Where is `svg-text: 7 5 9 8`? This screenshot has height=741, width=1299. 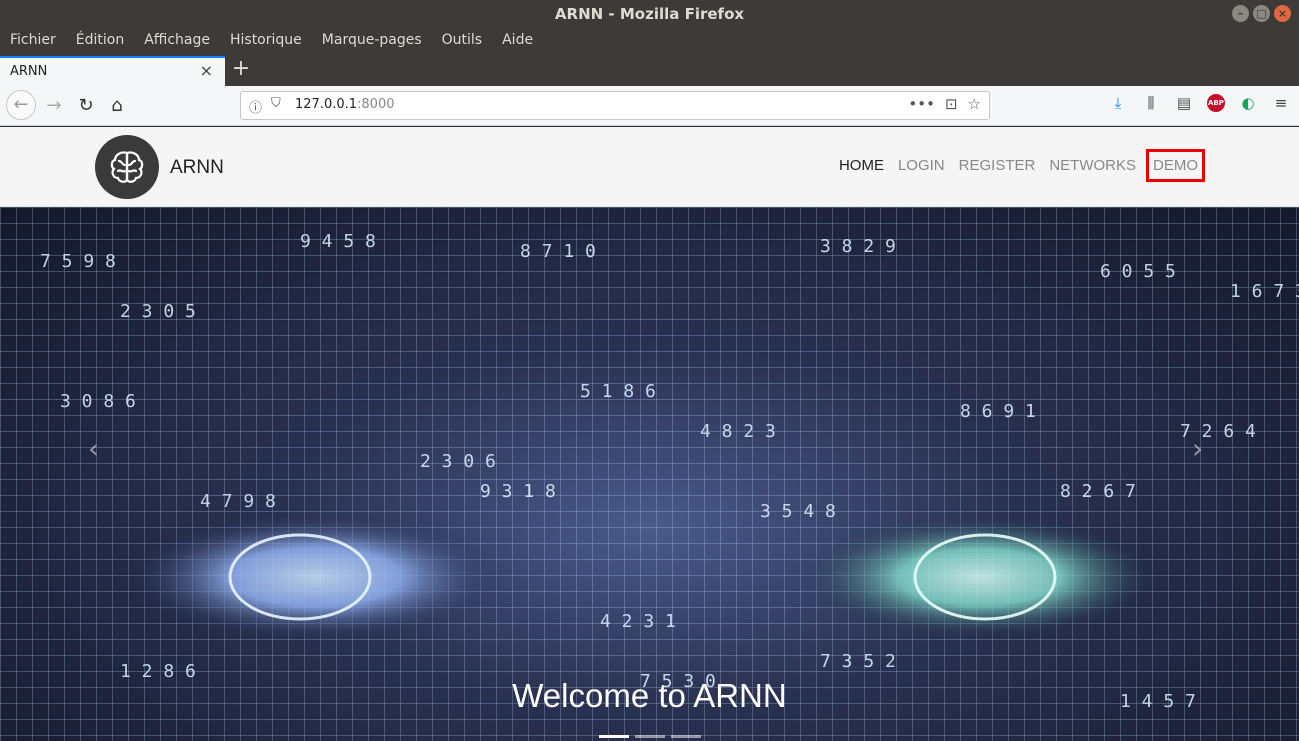 svg-text: 7 5 9 8 is located at coordinates (78, 261).